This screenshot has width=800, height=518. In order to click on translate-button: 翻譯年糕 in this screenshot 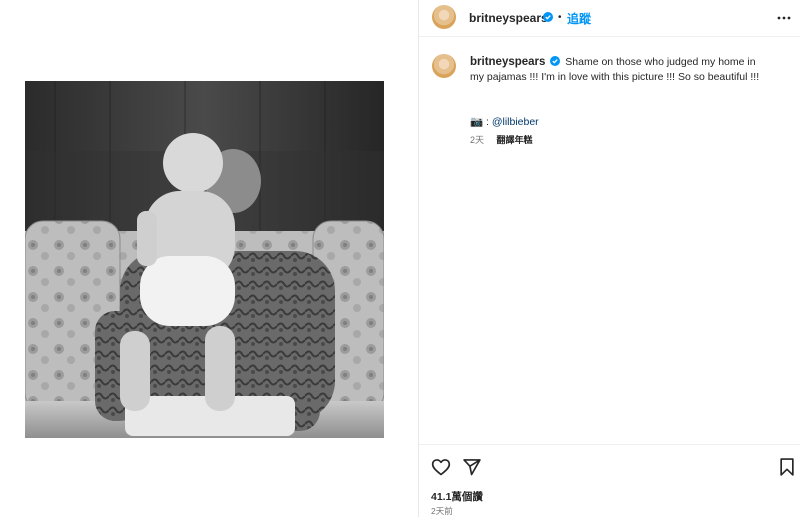, I will do `click(515, 140)`.